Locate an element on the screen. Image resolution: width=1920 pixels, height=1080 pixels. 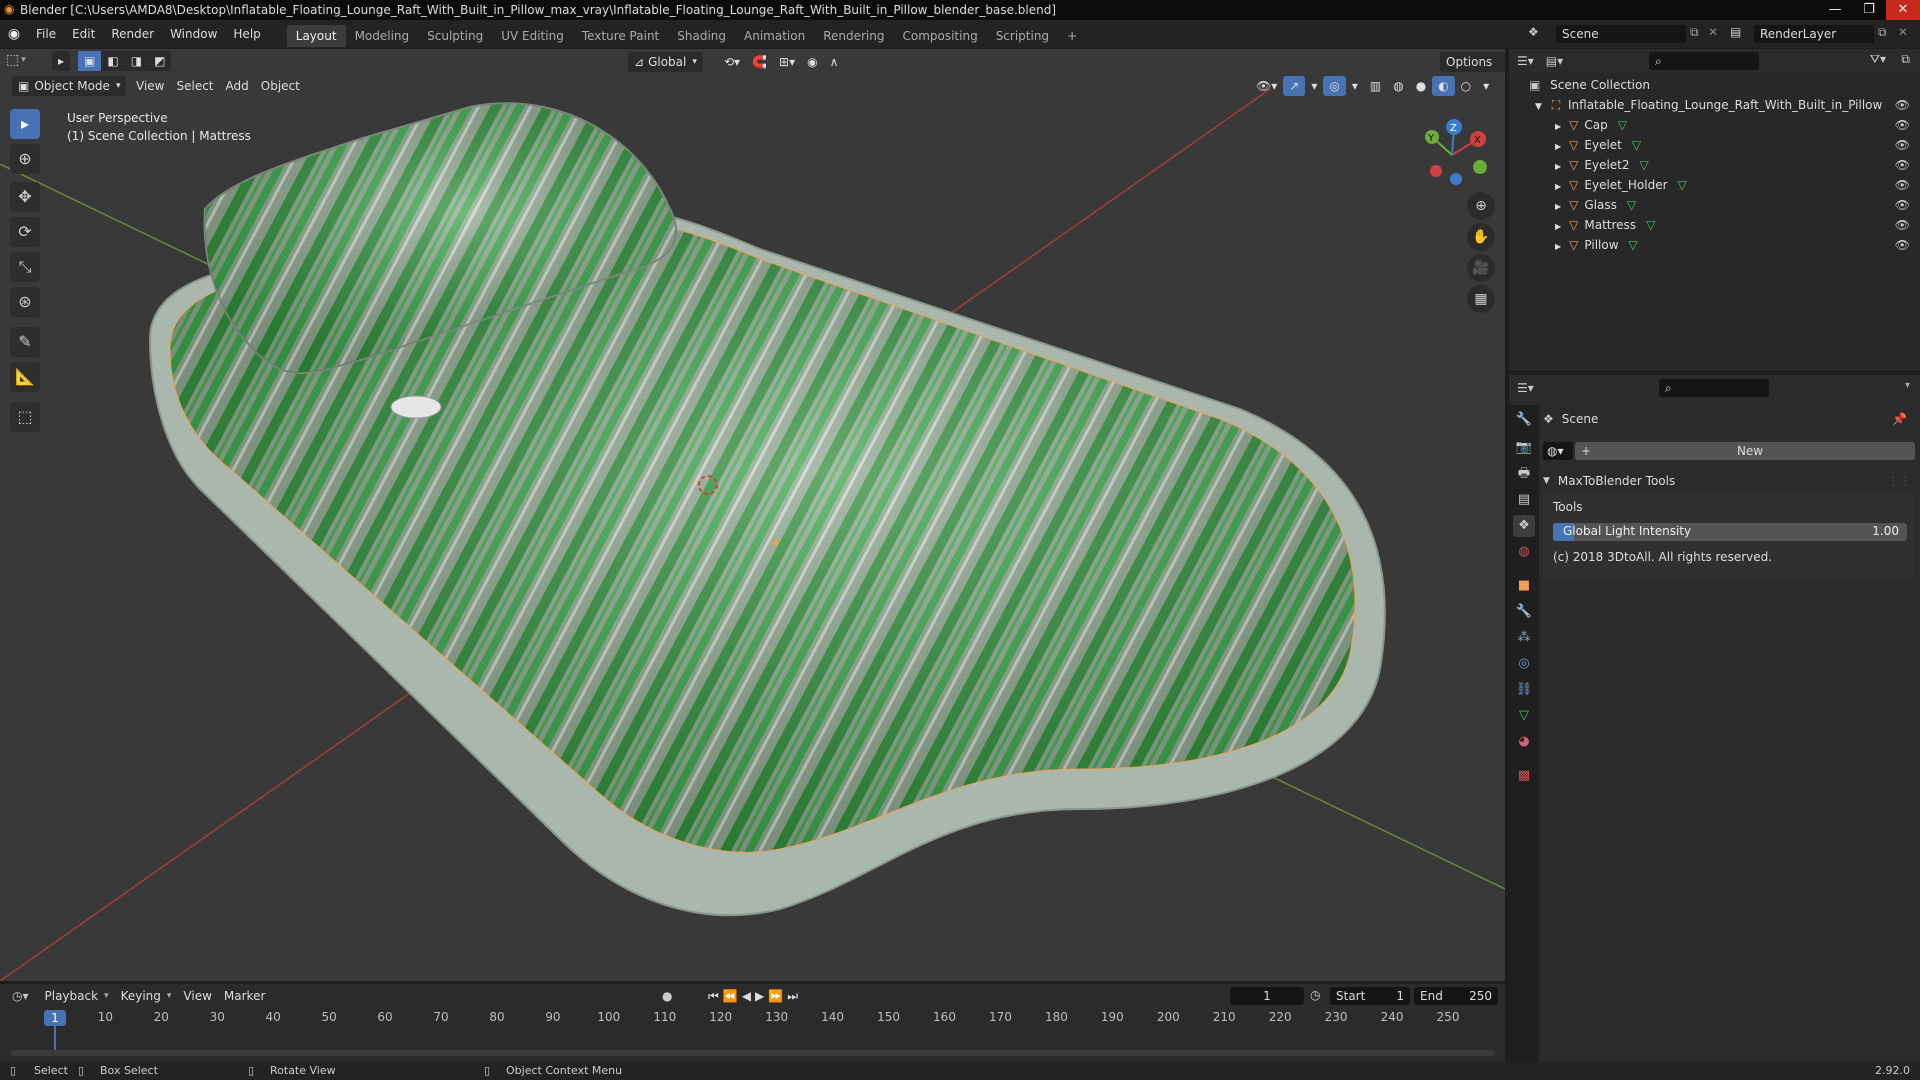
move-tool: ✥ is located at coordinates (25, 197).